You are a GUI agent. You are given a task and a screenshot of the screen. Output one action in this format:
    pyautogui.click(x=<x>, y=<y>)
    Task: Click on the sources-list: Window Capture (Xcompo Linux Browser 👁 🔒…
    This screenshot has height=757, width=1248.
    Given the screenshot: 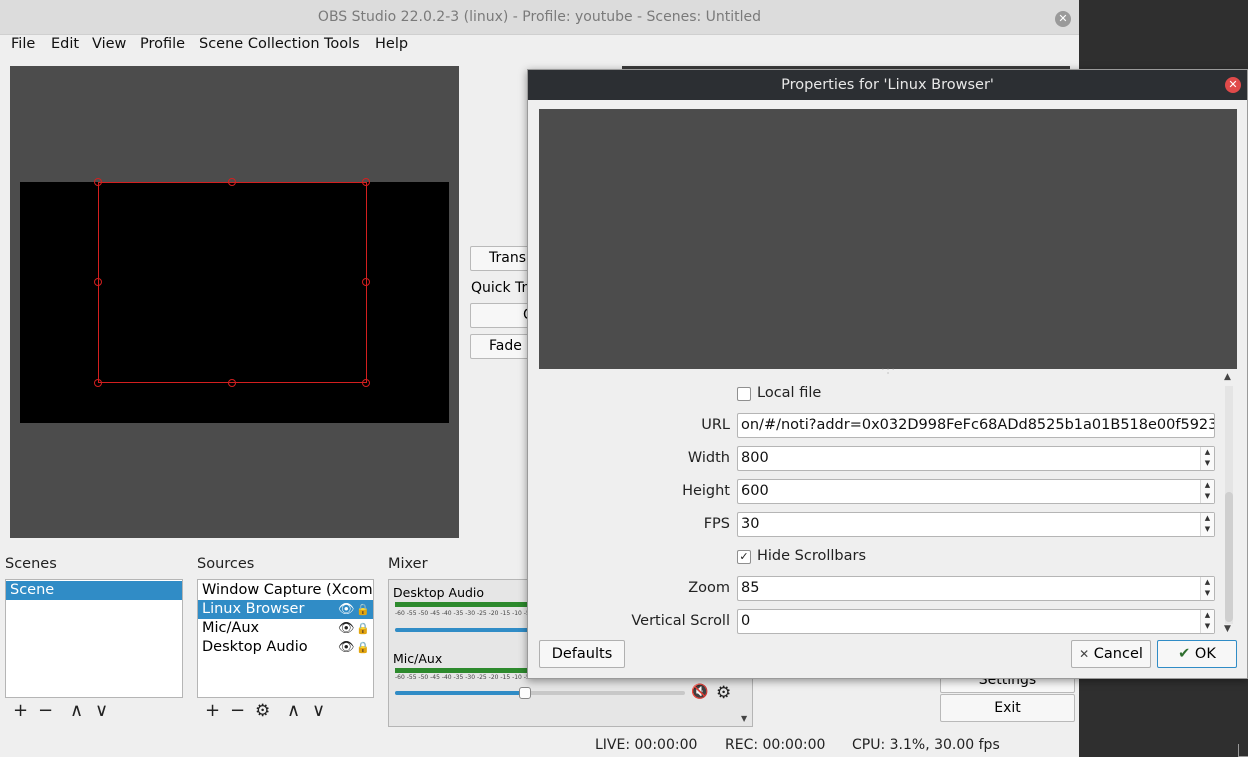 What is the action you would take?
    pyautogui.click(x=285, y=638)
    